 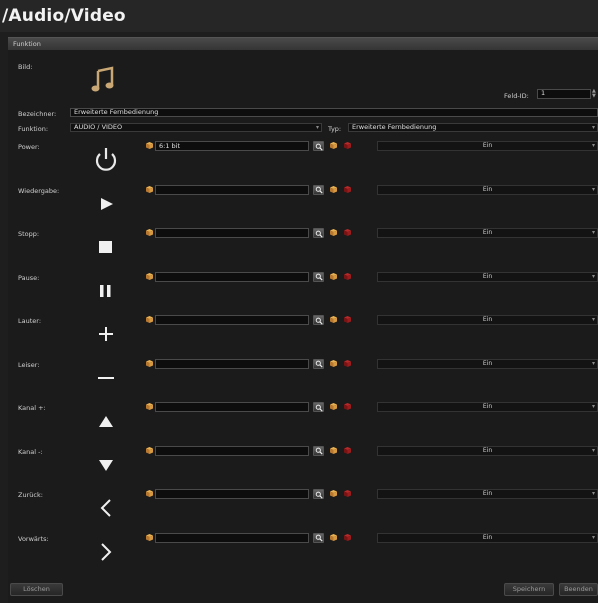 What do you see at coordinates (106, 465) in the screenshot?
I see `triangle-down-icon` at bounding box center [106, 465].